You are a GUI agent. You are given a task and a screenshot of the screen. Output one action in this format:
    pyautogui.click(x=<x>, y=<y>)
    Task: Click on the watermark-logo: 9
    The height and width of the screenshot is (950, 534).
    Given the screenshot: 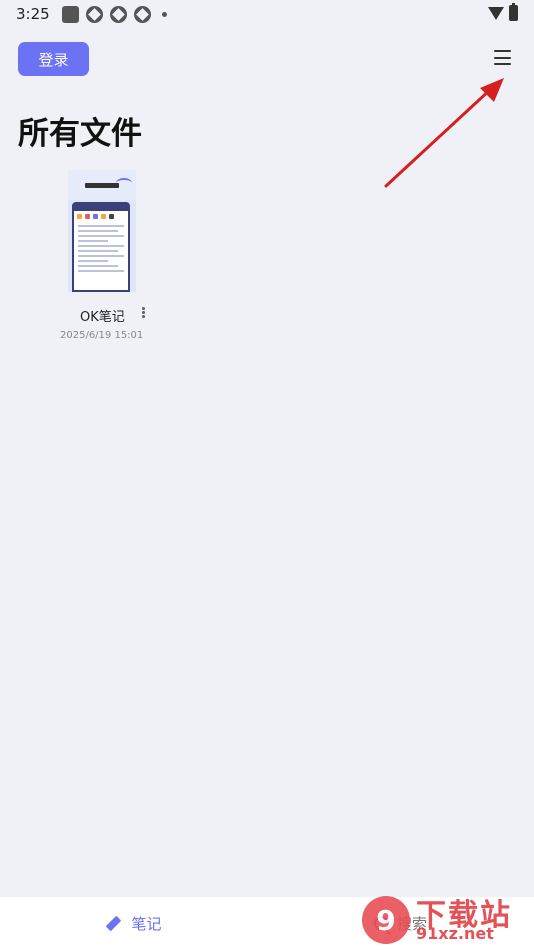 What is the action you would take?
    pyautogui.click(x=386, y=920)
    